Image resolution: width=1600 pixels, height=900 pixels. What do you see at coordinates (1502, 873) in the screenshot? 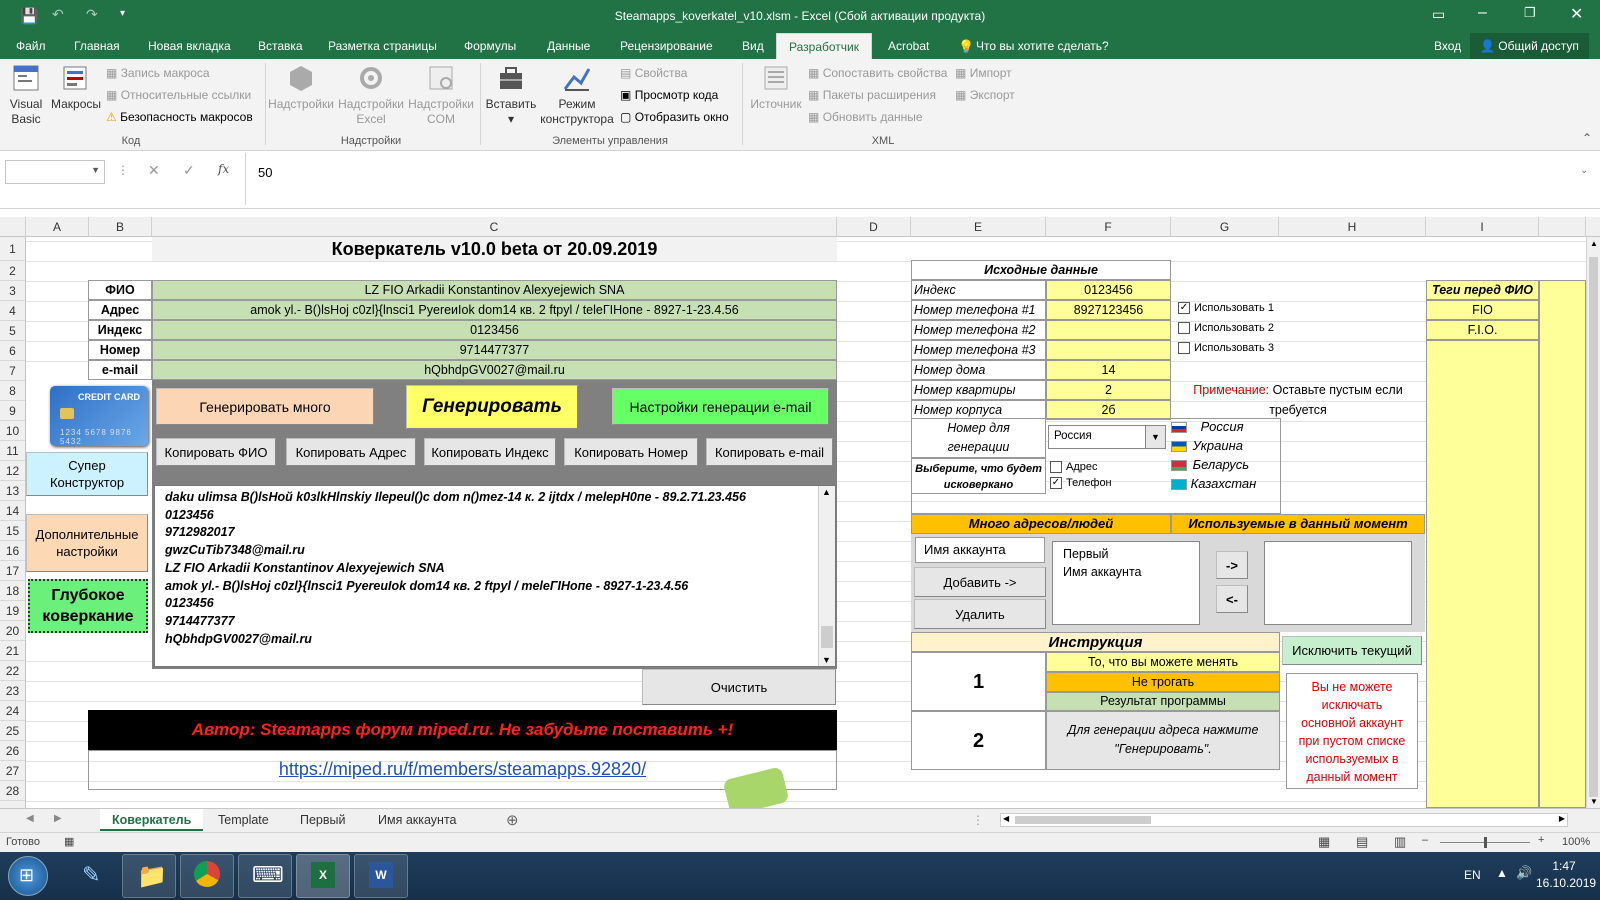
I see `tray-expand-icon: ▲` at bounding box center [1502, 873].